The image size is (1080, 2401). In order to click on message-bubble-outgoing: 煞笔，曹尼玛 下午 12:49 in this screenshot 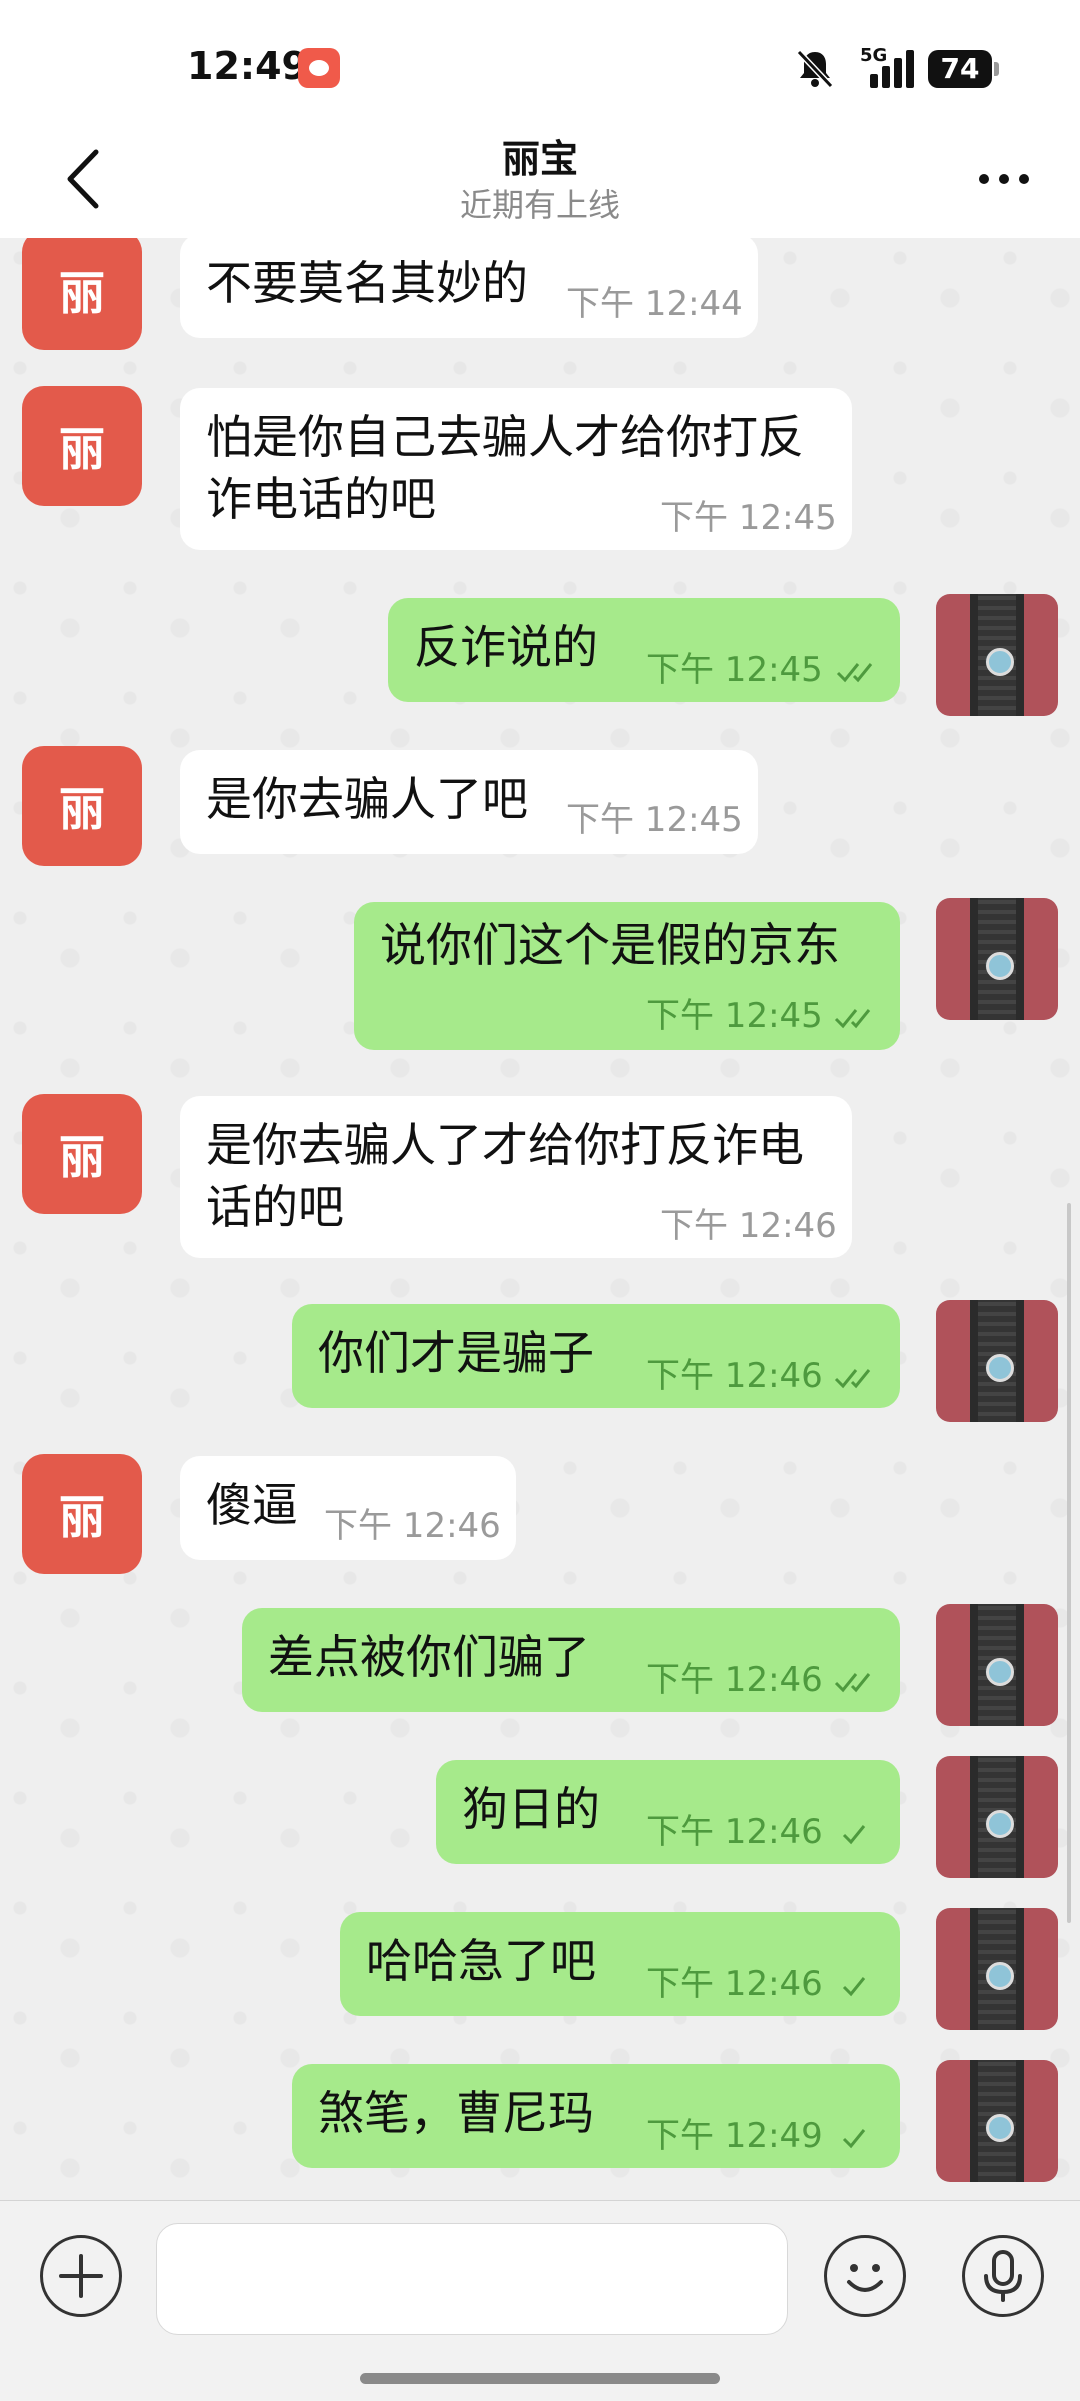, I will do `click(596, 2116)`.